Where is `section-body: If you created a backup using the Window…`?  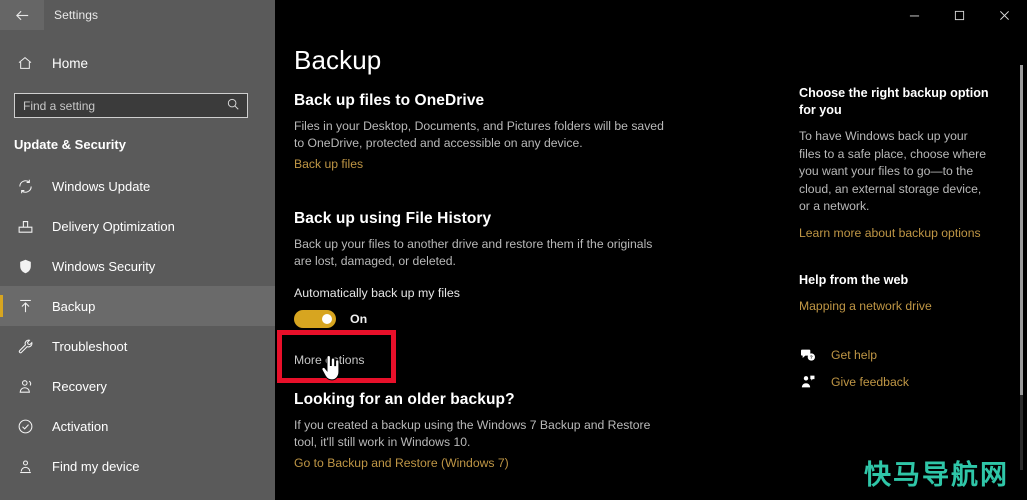 section-body: If you created a backup using the Window… is located at coordinates (472, 433).